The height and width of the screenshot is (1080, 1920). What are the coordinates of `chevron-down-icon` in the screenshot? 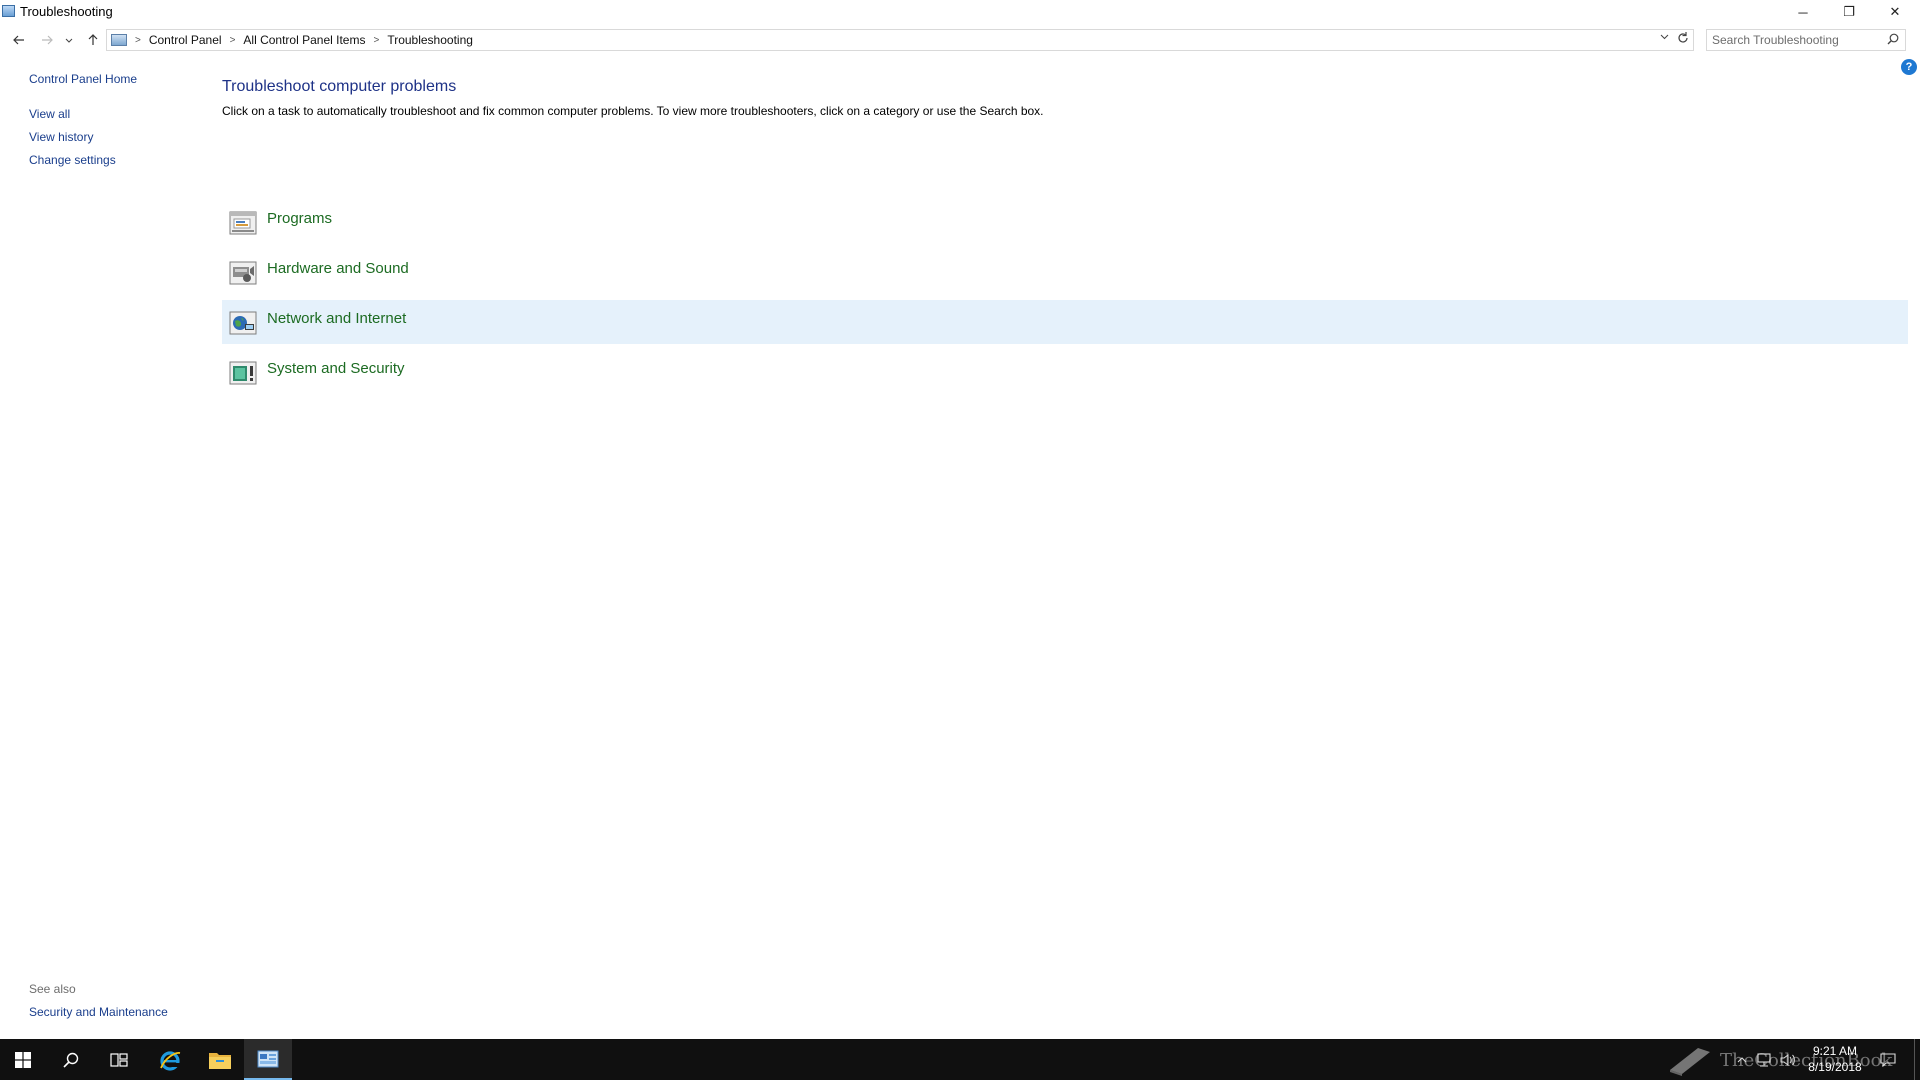 It's located at (69, 40).